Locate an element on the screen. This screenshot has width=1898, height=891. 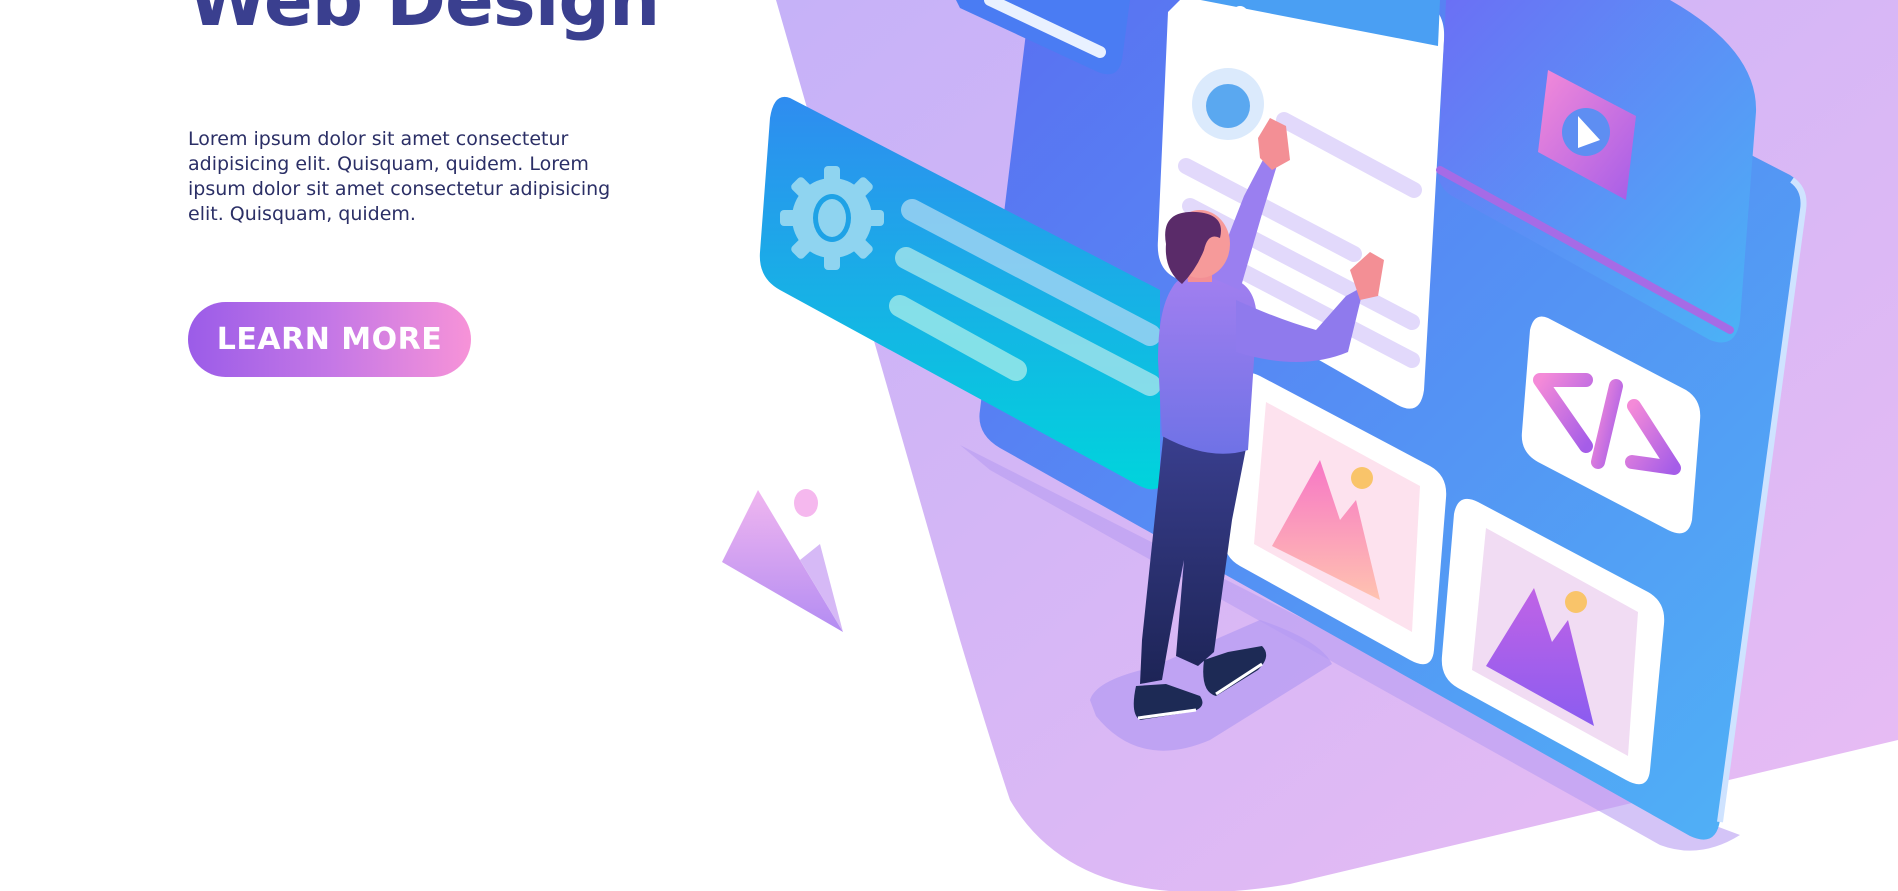
learn-more-button: LEARN MORE is located at coordinates (329, 339).